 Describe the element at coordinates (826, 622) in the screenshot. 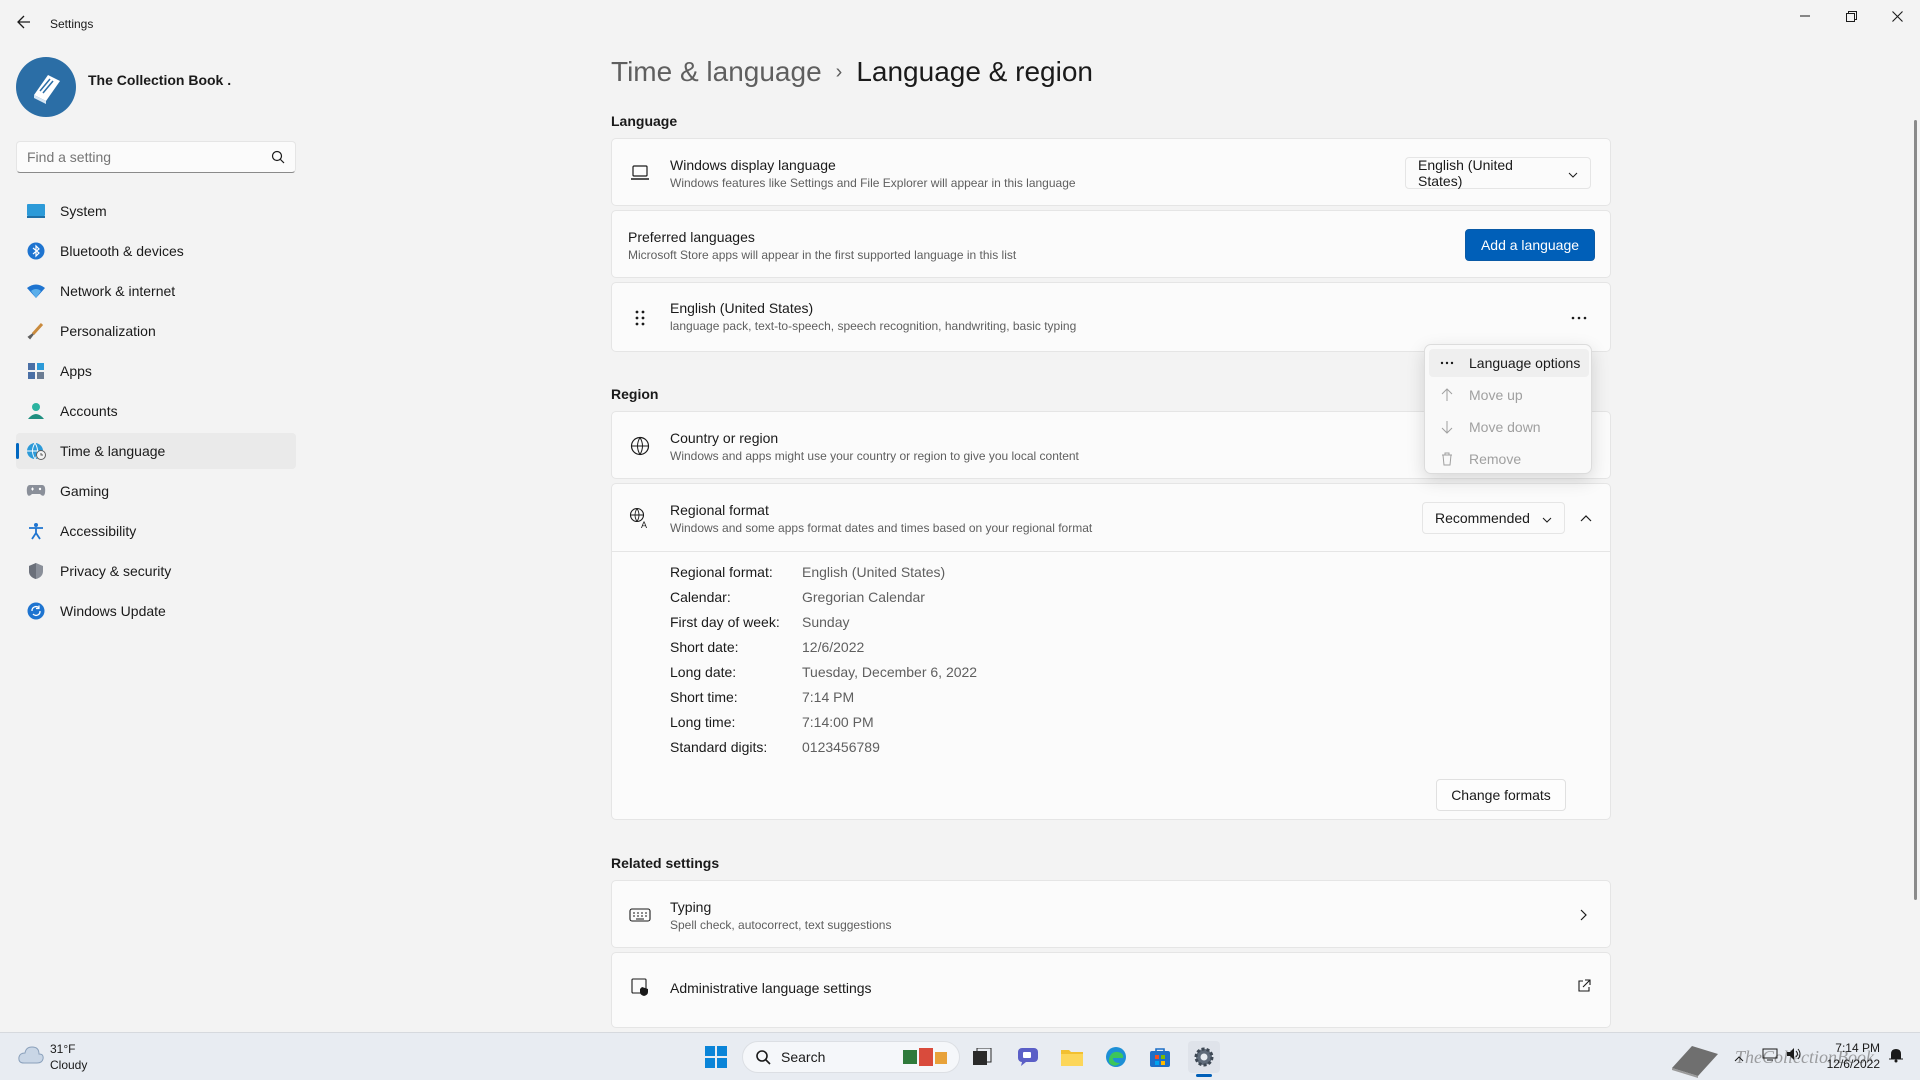

I see `detail-value: Sunday` at that location.